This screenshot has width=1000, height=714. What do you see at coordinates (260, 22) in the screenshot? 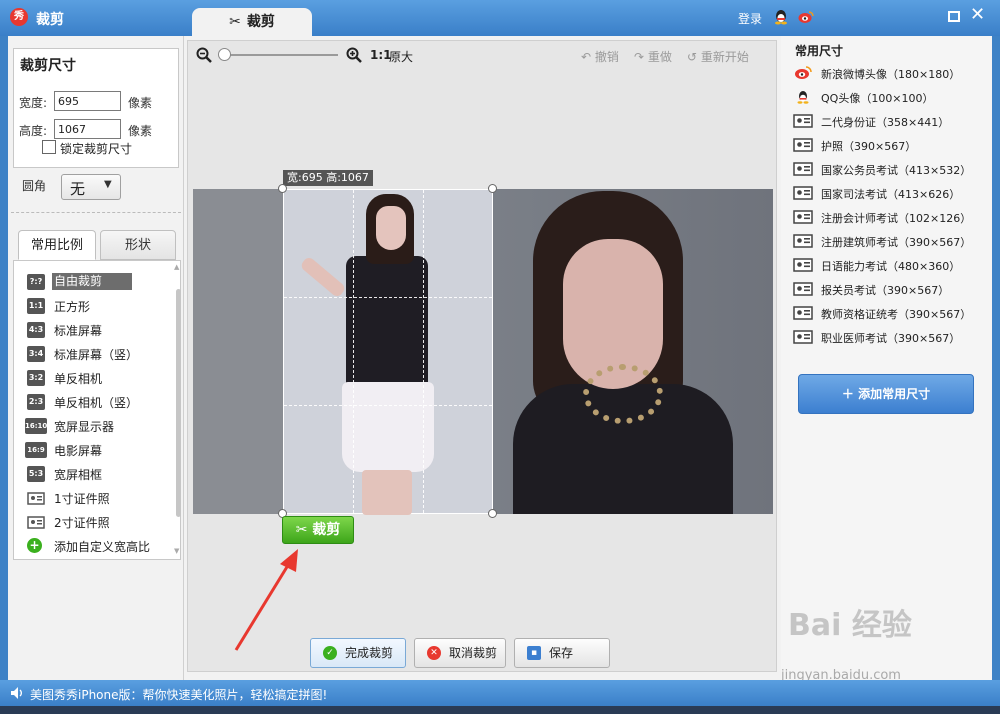
I see `tab-crop-label: 裁剪` at bounding box center [260, 22].